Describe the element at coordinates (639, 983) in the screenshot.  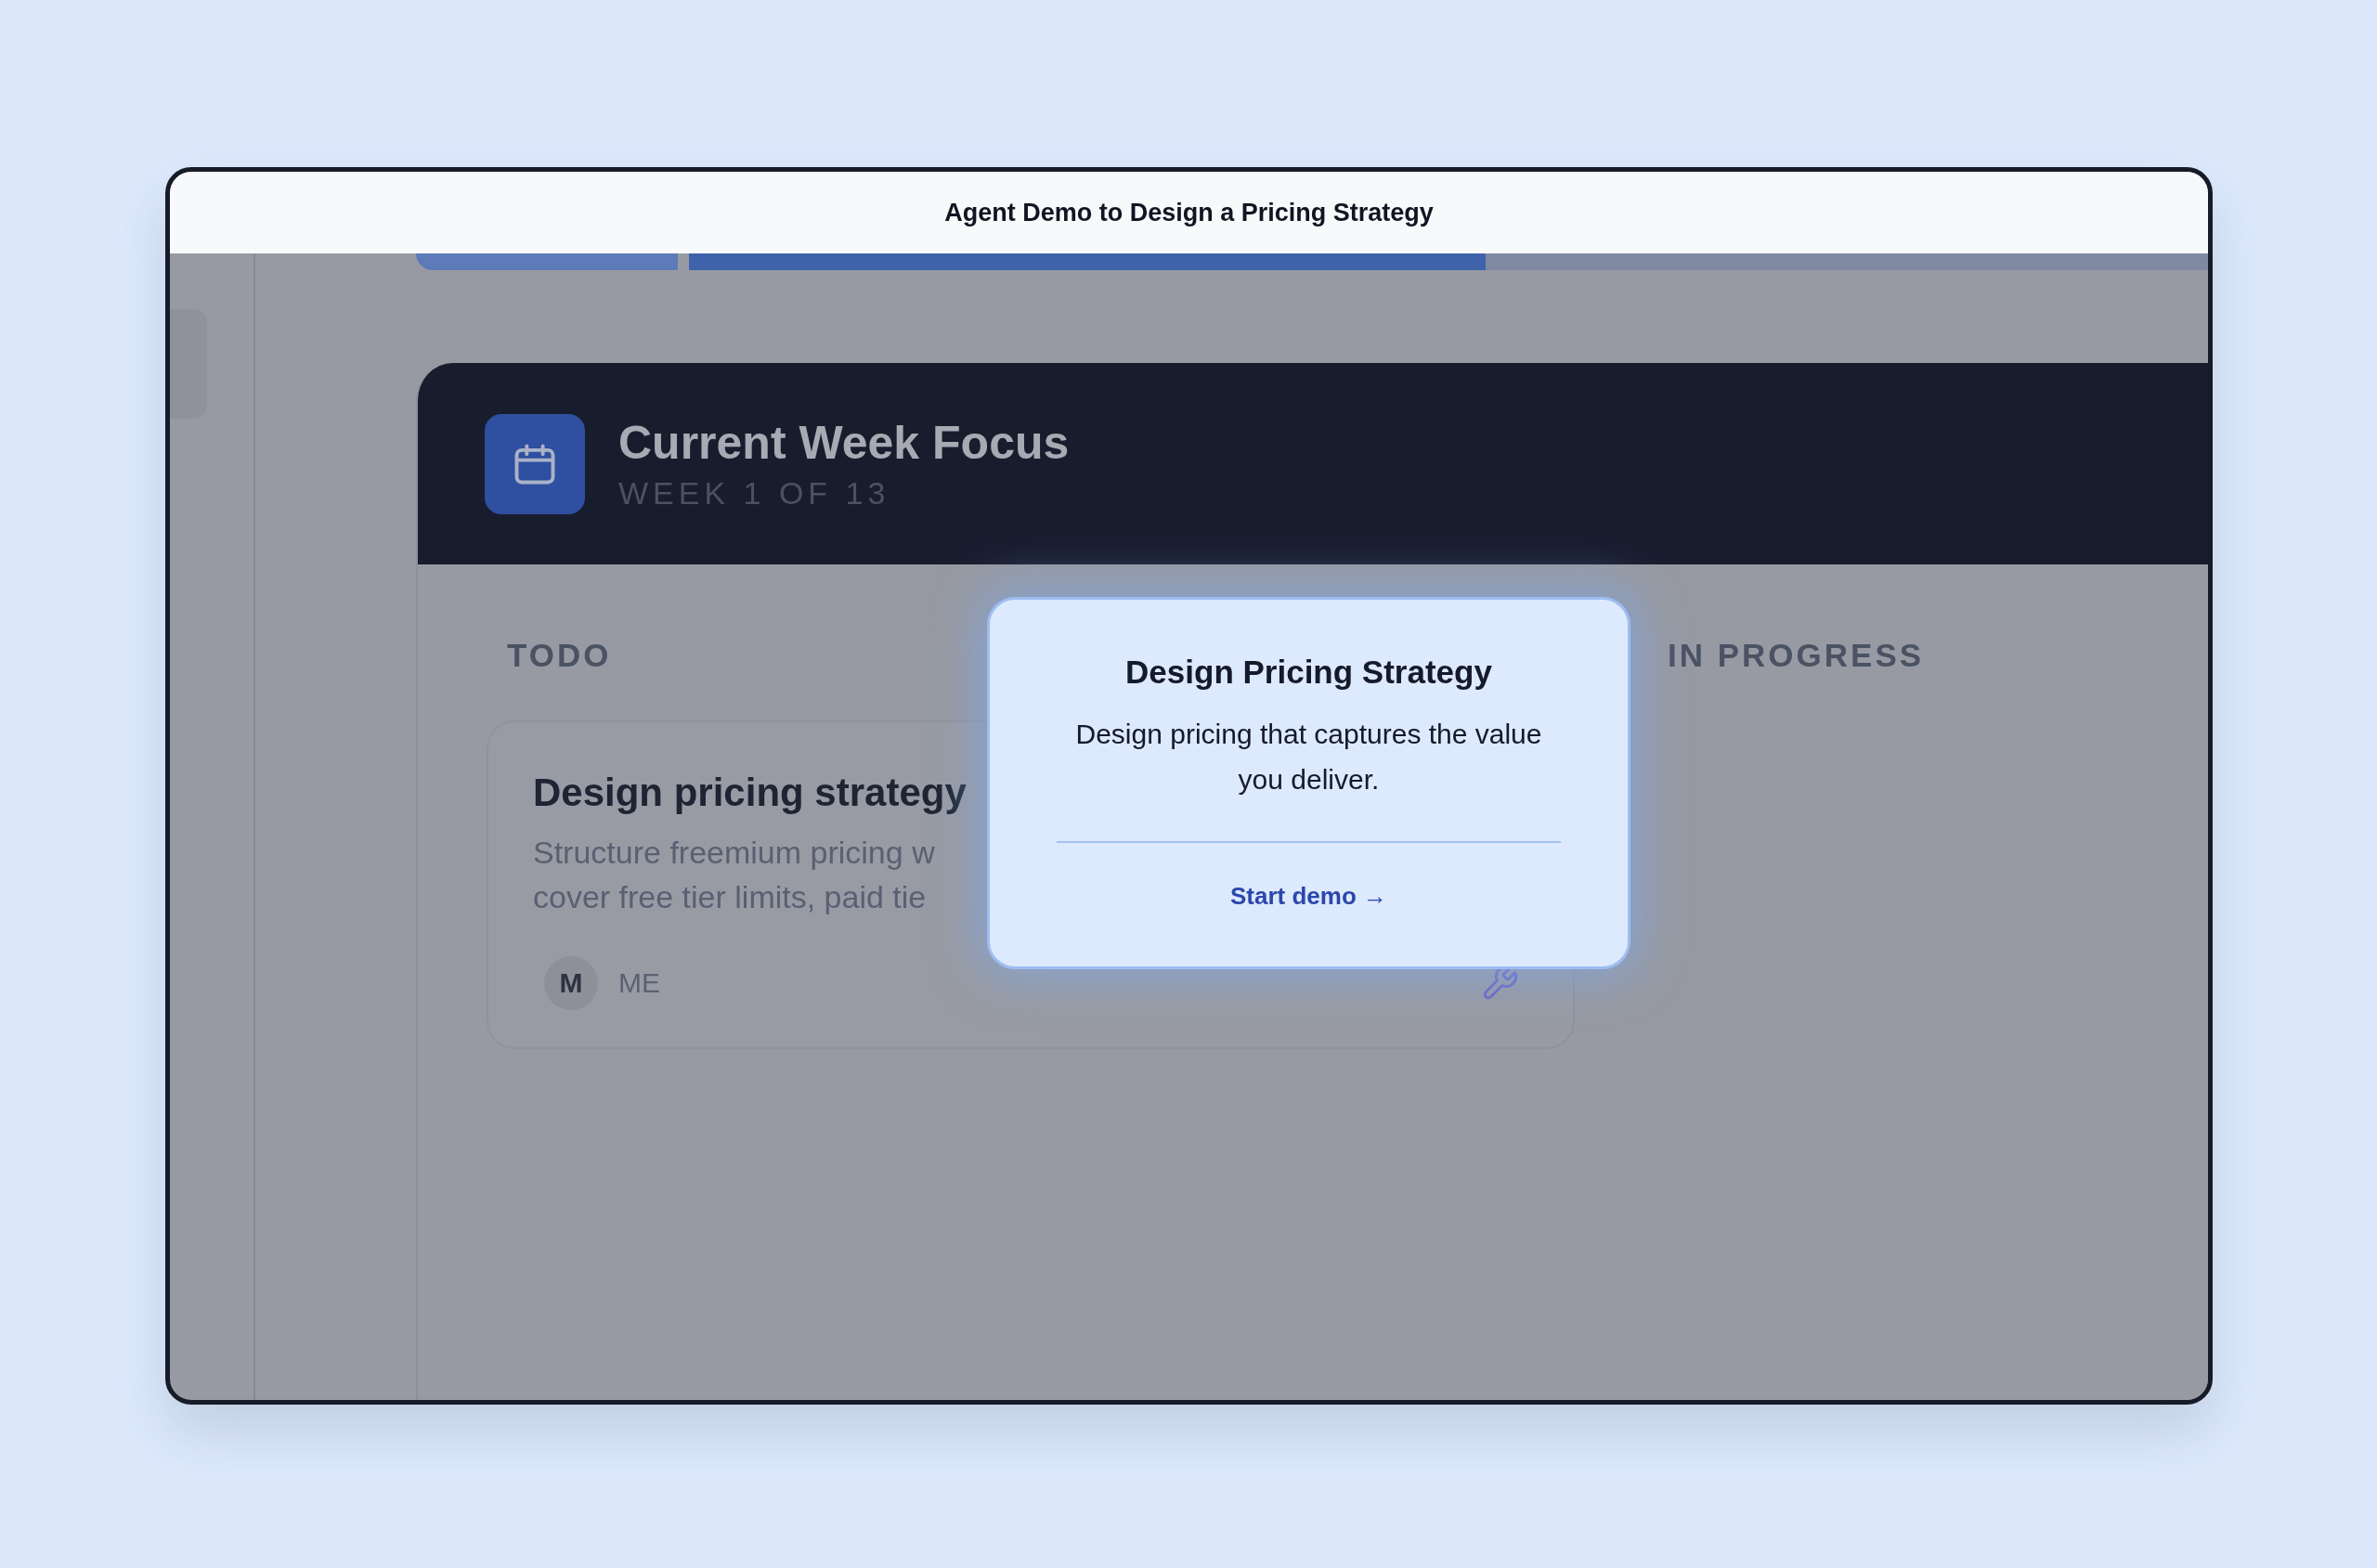
I see `assignee-label: ME` at that location.